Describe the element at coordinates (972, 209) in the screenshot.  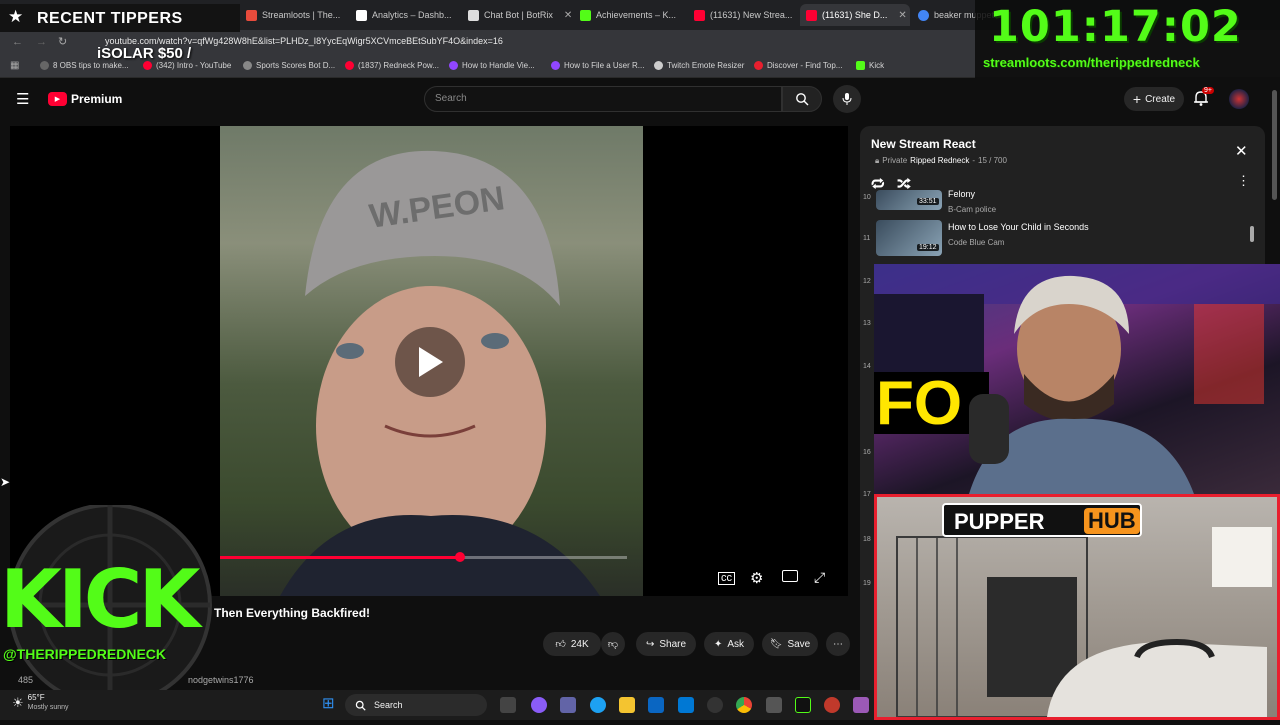
I see `playlist-item-channel: B-Cam police` at that location.